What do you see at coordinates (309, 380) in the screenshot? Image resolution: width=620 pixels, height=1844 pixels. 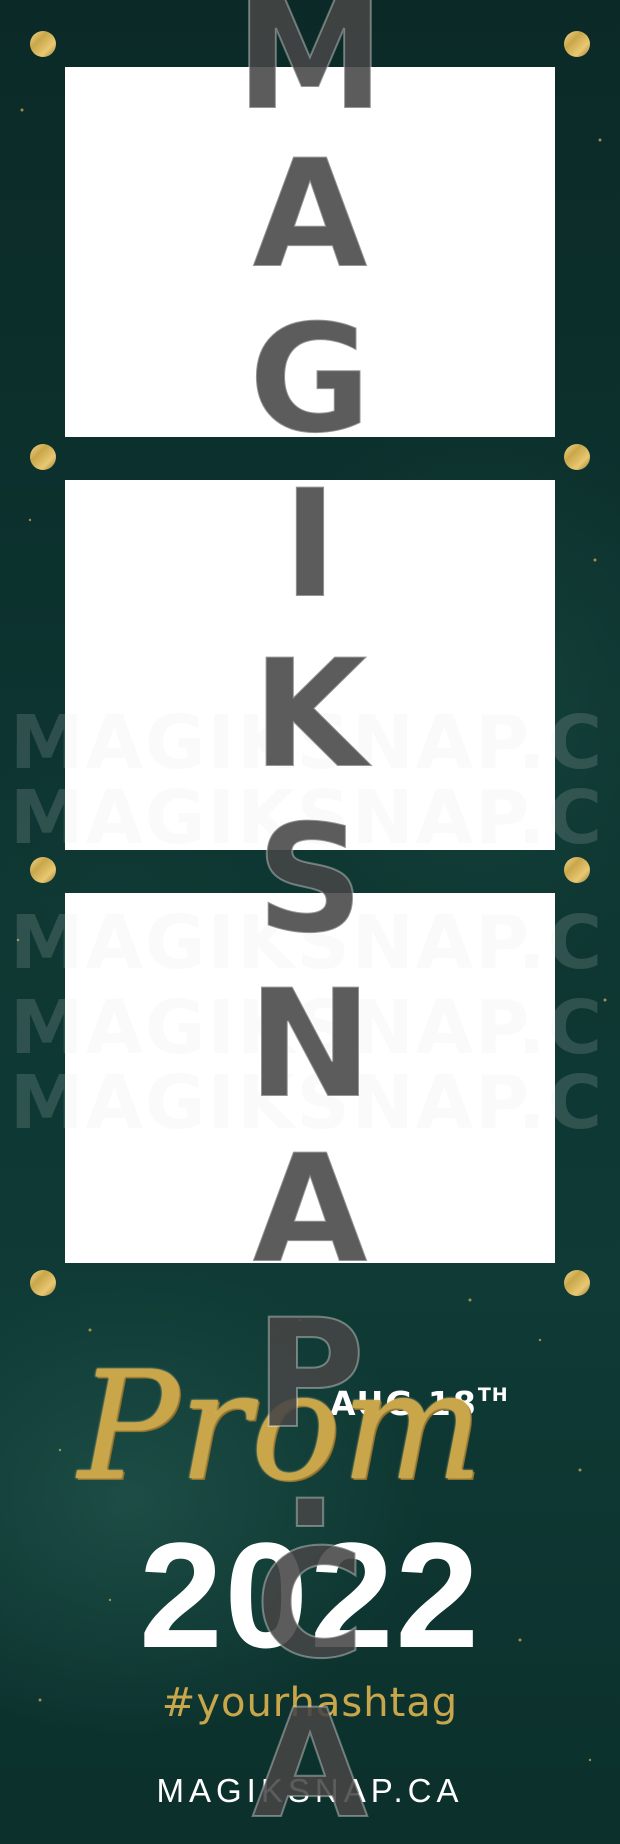 I see `watermark-letter: G` at bounding box center [309, 380].